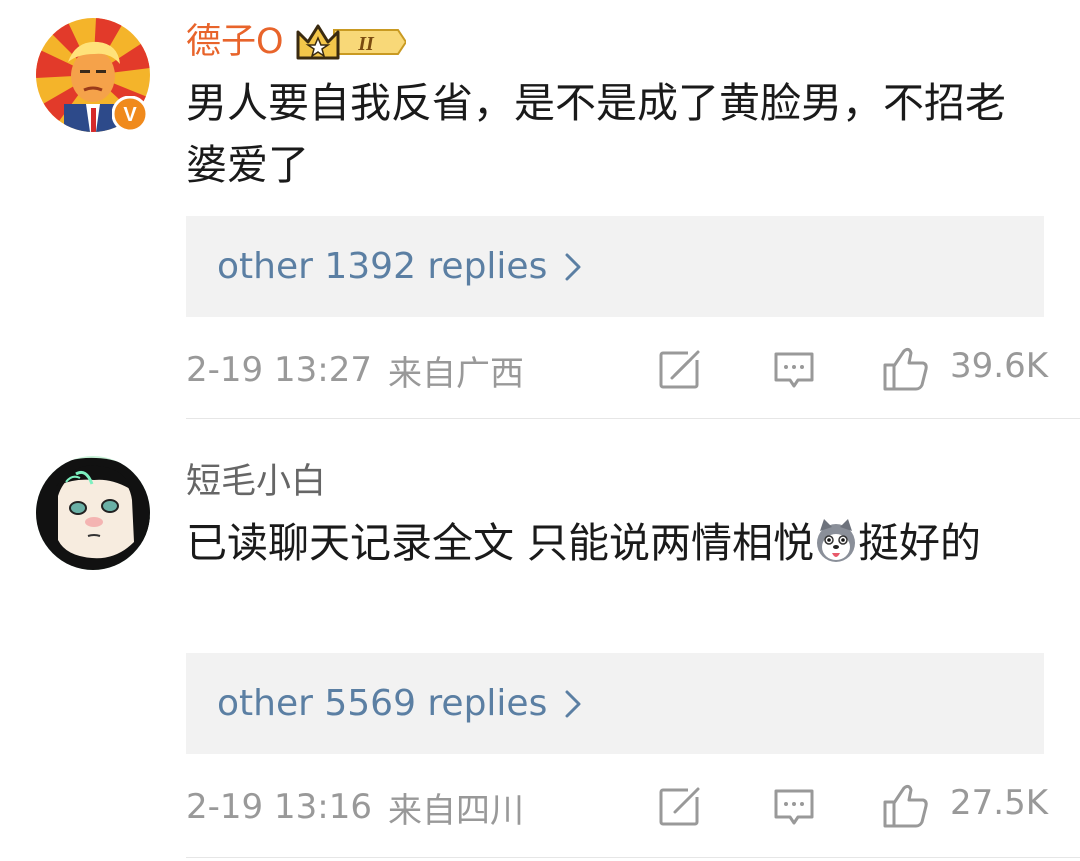 This screenshot has width=1080, height=861. Describe the element at coordinates (382, 703) in the screenshot. I see `replies-label: other 5569 replies` at that location.